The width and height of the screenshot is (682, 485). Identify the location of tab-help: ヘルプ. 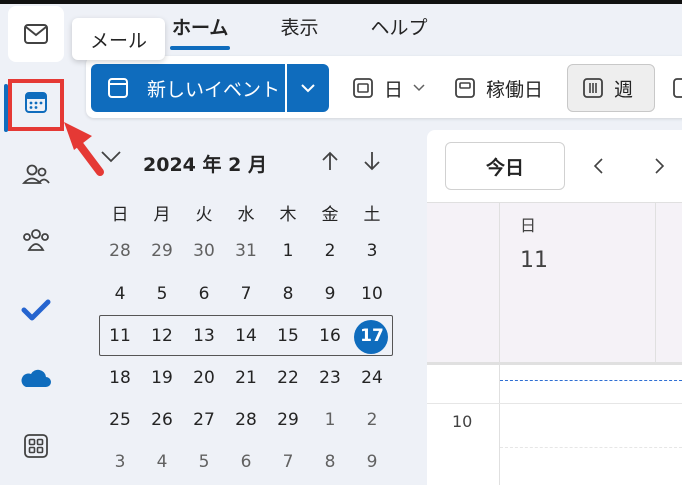
(398, 32).